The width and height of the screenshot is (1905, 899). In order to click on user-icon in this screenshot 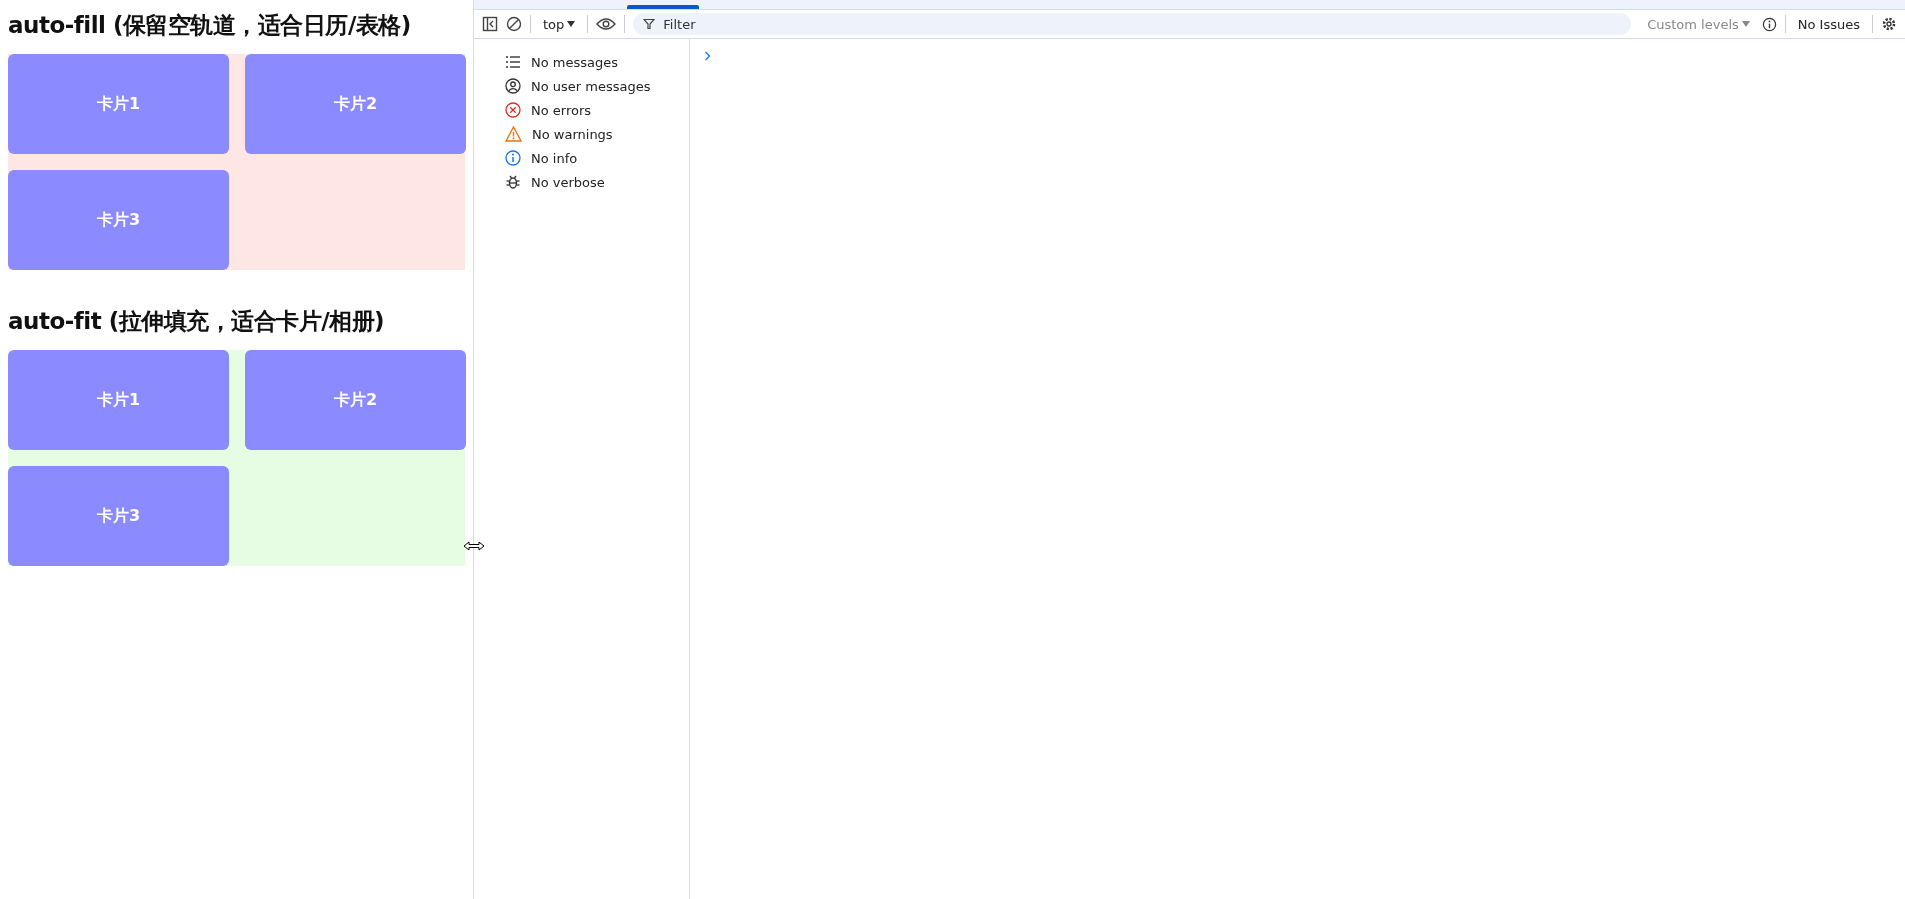, I will do `click(513, 86)`.